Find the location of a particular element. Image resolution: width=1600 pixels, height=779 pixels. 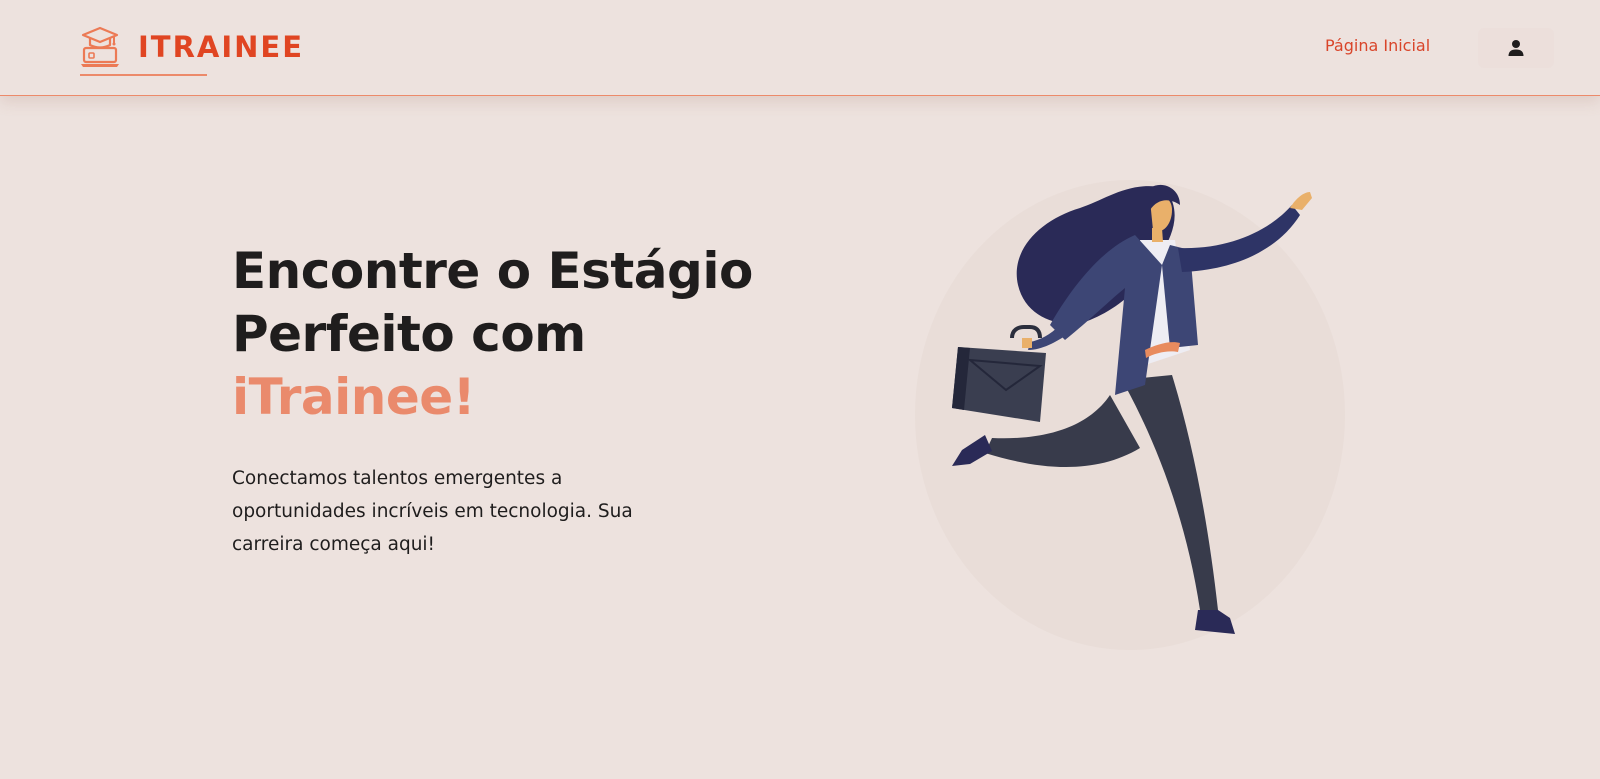

brand-name: ITRAINEE is located at coordinates (221, 47).